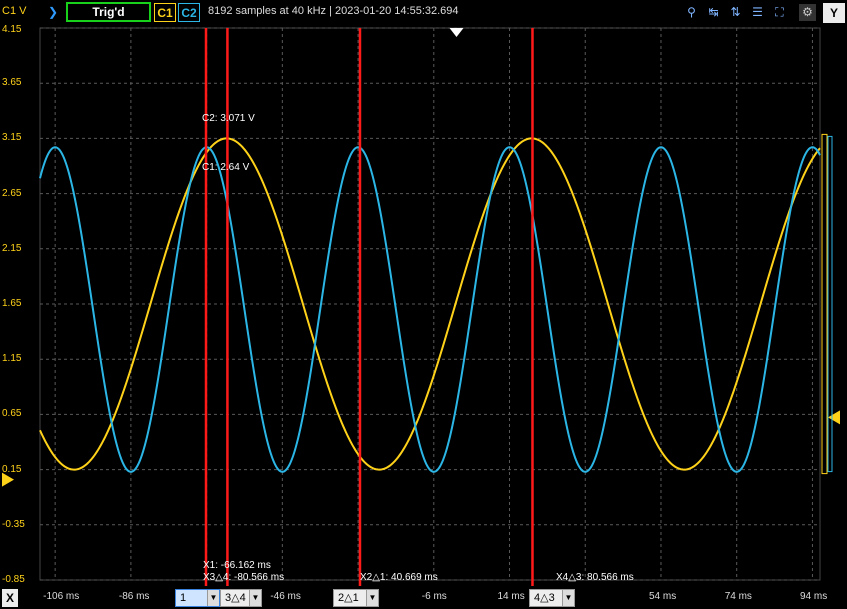 Image resolution: width=847 pixels, height=609 pixels. Describe the element at coordinates (53, 12) in the screenshot. I see `run-arrow-icon: ❯` at that location.